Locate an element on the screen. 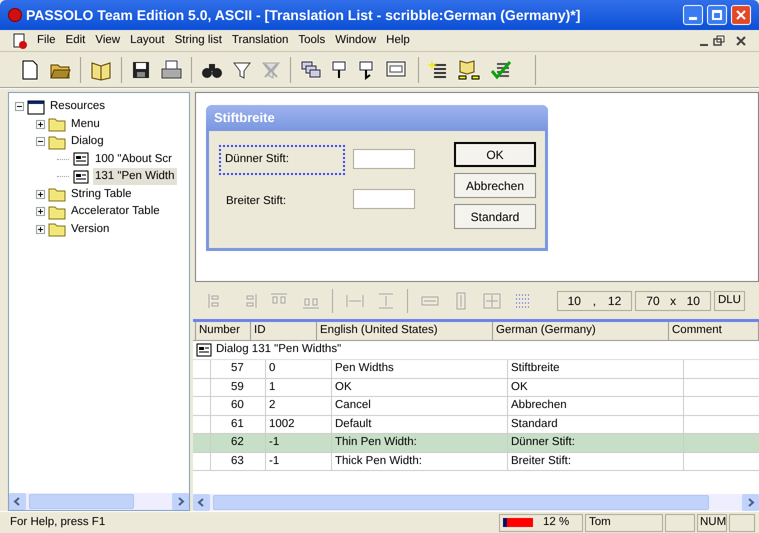 This screenshot has height=533, width=759. table-cell: Breiter Stift: is located at coordinates (595, 461).